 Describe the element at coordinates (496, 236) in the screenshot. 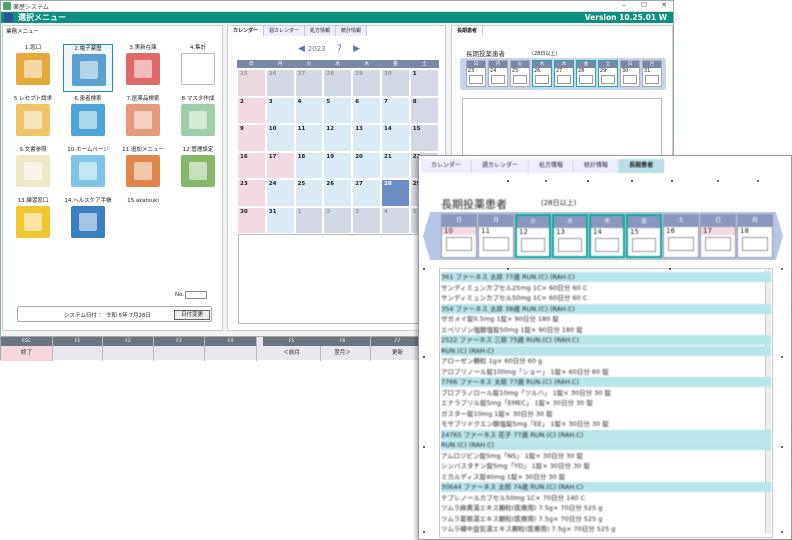

I see `zoom-strip-day: 月 11` at that location.